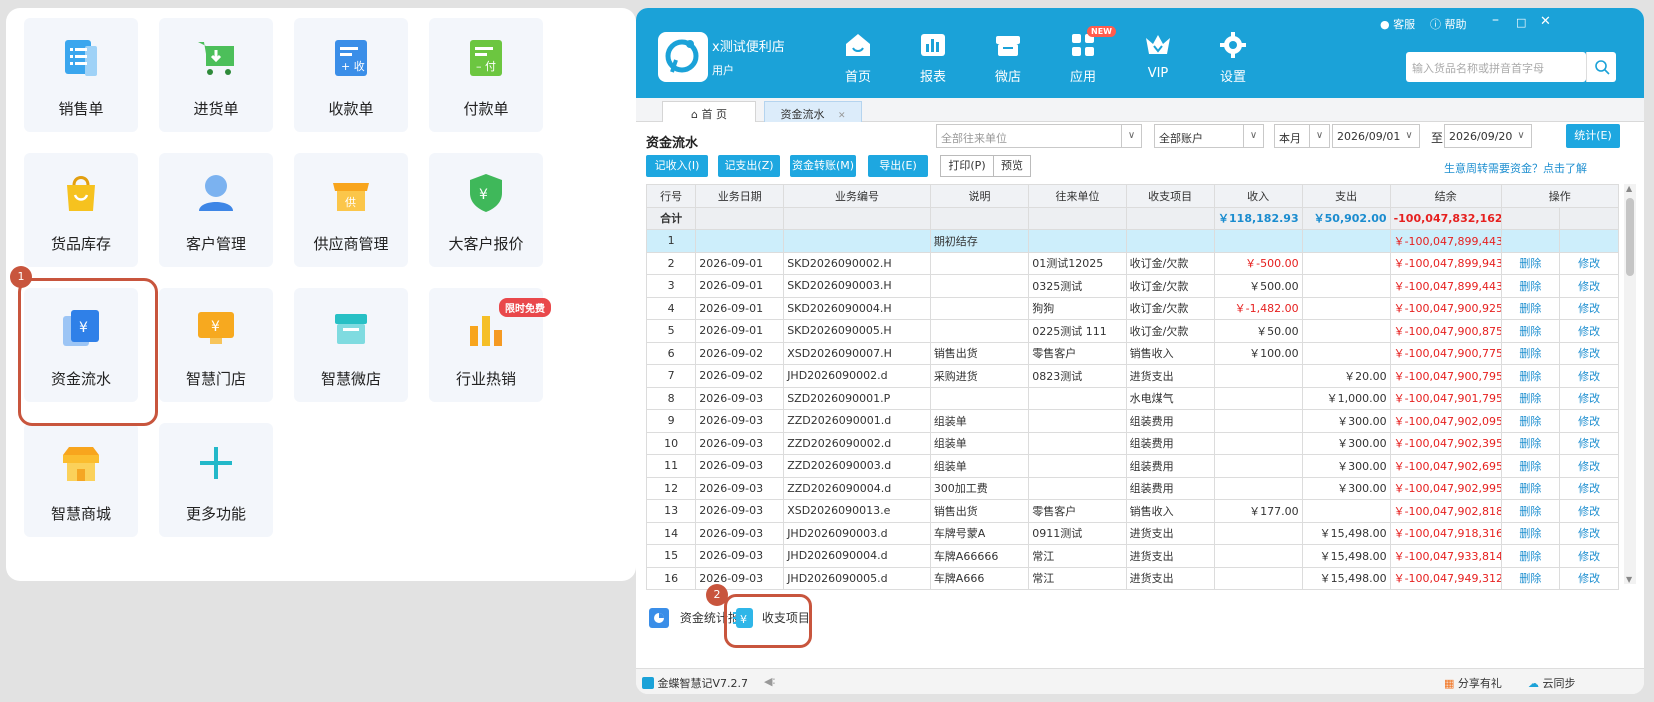 The image size is (1654, 702). What do you see at coordinates (351, 345) in the screenshot?
I see `tile-micro-store: 智慧微店` at bounding box center [351, 345].